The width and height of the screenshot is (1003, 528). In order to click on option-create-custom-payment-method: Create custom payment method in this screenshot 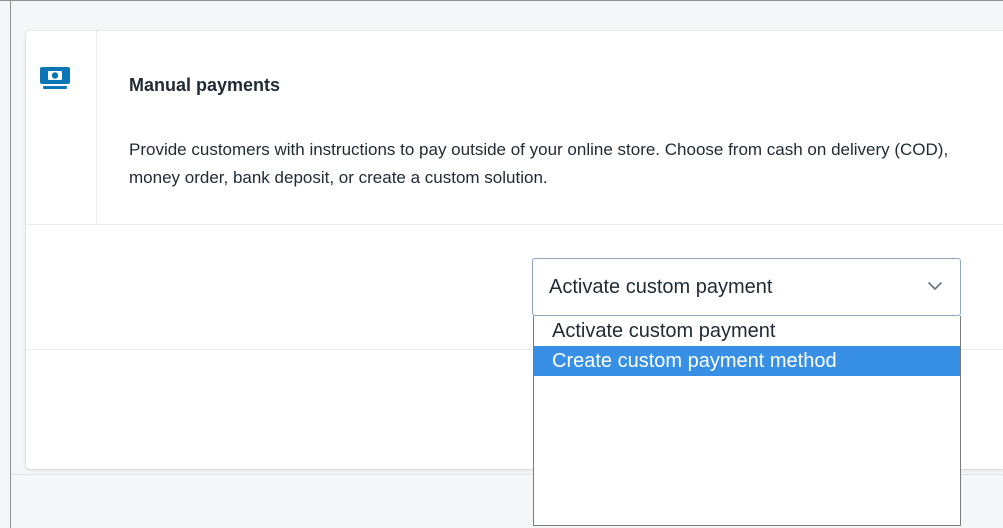, I will do `click(747, 361)`.